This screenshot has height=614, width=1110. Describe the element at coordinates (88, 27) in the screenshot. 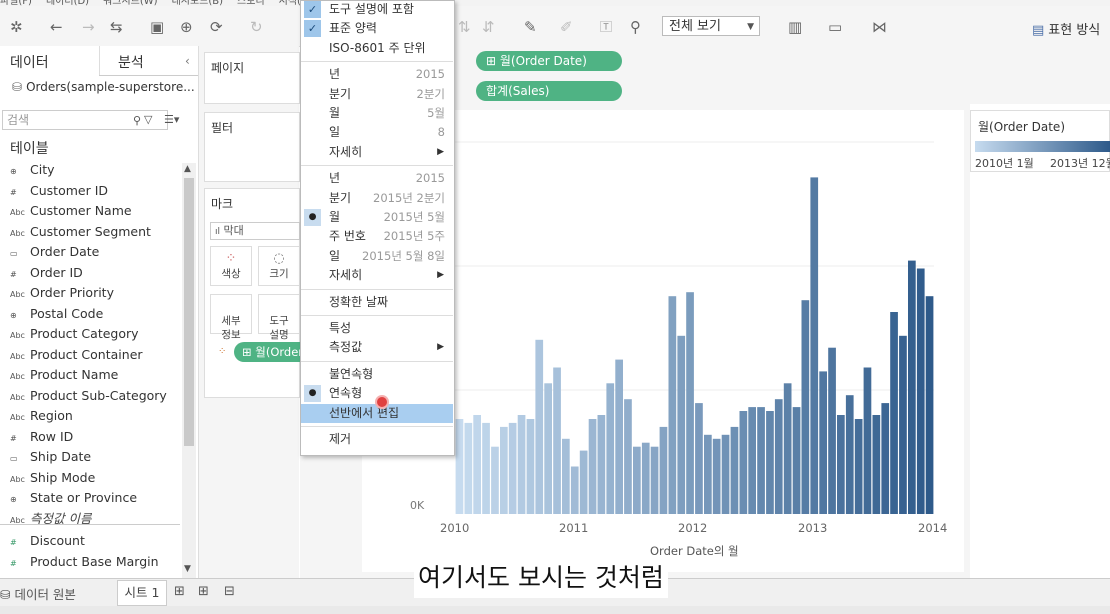

I see `redo-icon: →` at that location.